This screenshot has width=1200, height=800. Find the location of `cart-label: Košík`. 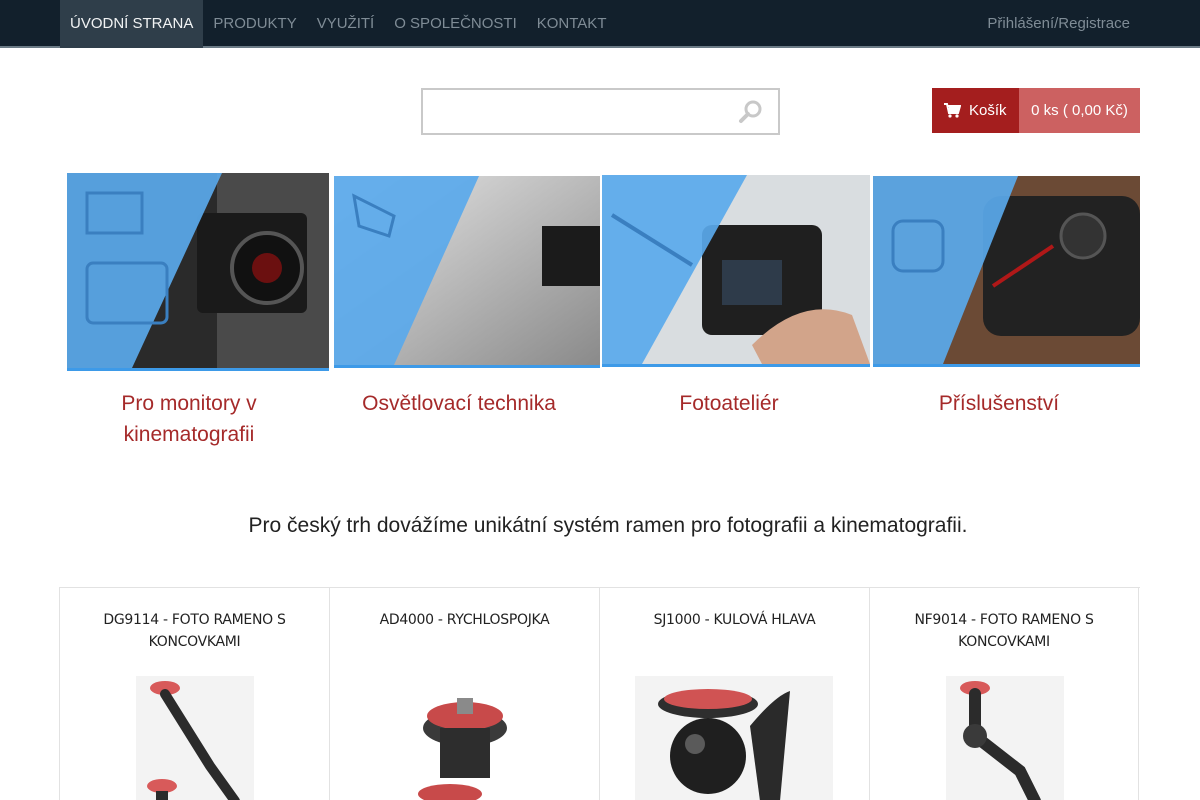

cart-label: Košík is located at coordinates (988, 110).